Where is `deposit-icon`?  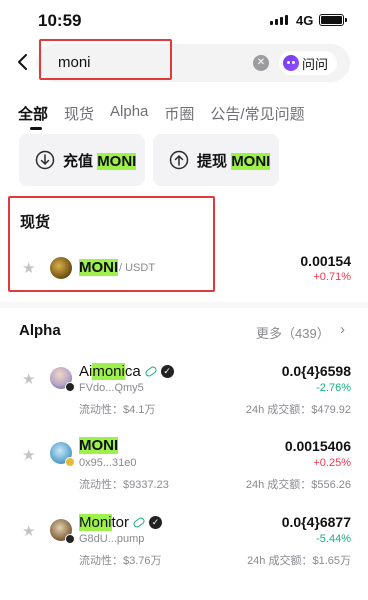 deposit-icon is located at coordinates (45, 160).